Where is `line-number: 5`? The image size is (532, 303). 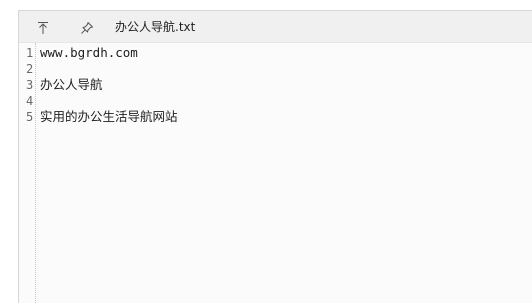
line-number: 5 is located at coordinates (30, 117).